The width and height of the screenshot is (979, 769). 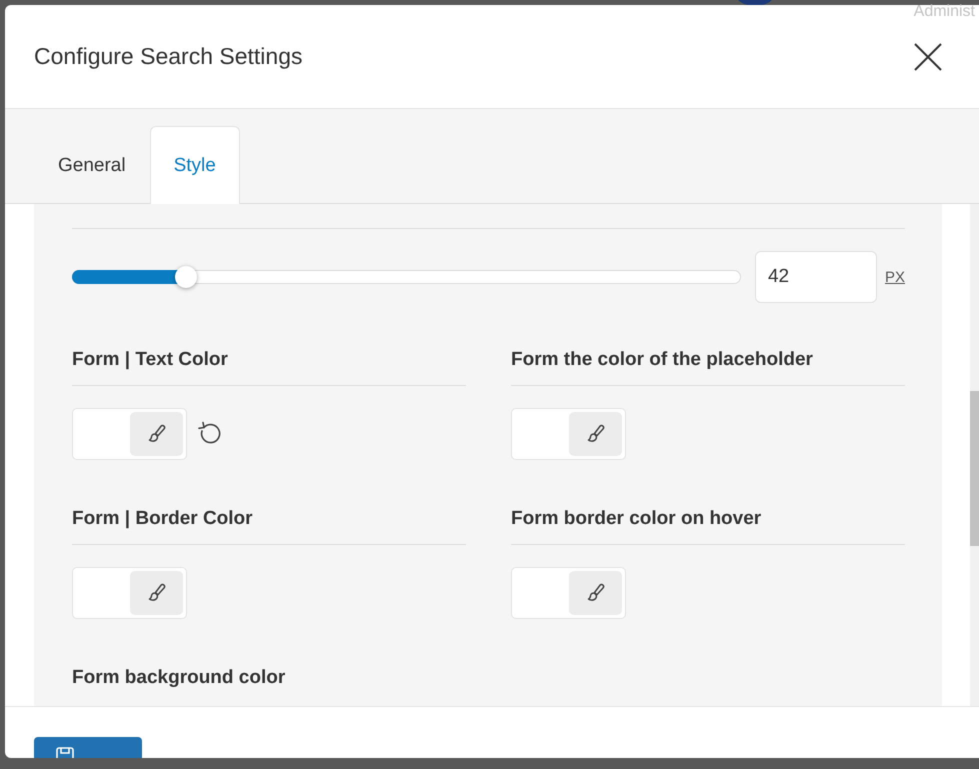 What do you see at coordinates (894, 277) in the screenshot?
I see `unit-link: PX` at bounding box center [894, 277].